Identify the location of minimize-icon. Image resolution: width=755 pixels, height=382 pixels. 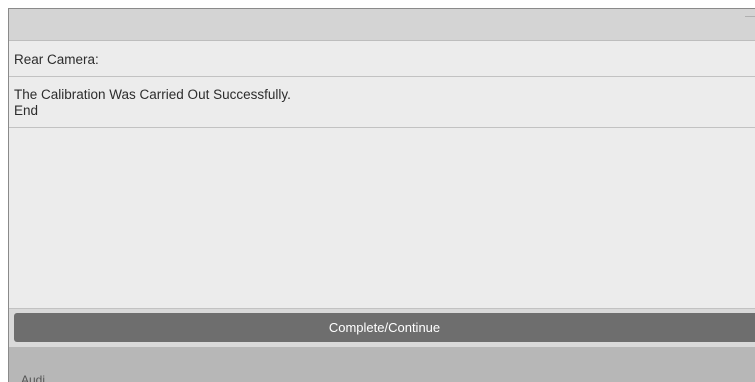
(750, 16).